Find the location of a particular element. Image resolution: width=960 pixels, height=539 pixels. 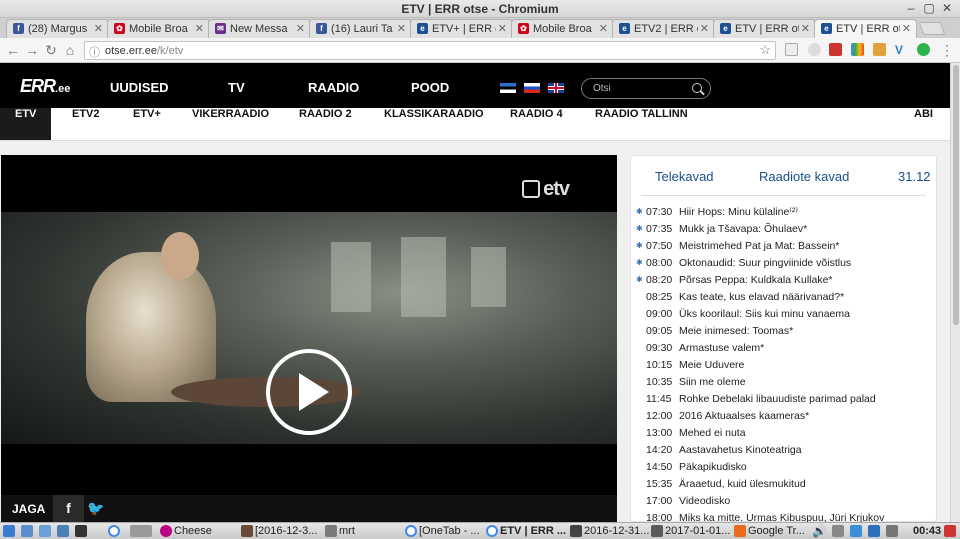

volume-icon: 🔊 is located at coordinates (819, 531).